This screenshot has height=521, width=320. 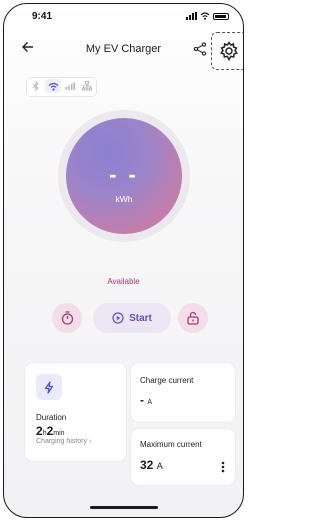 I want to click on start-label: Start, so click(x=140, y=318).